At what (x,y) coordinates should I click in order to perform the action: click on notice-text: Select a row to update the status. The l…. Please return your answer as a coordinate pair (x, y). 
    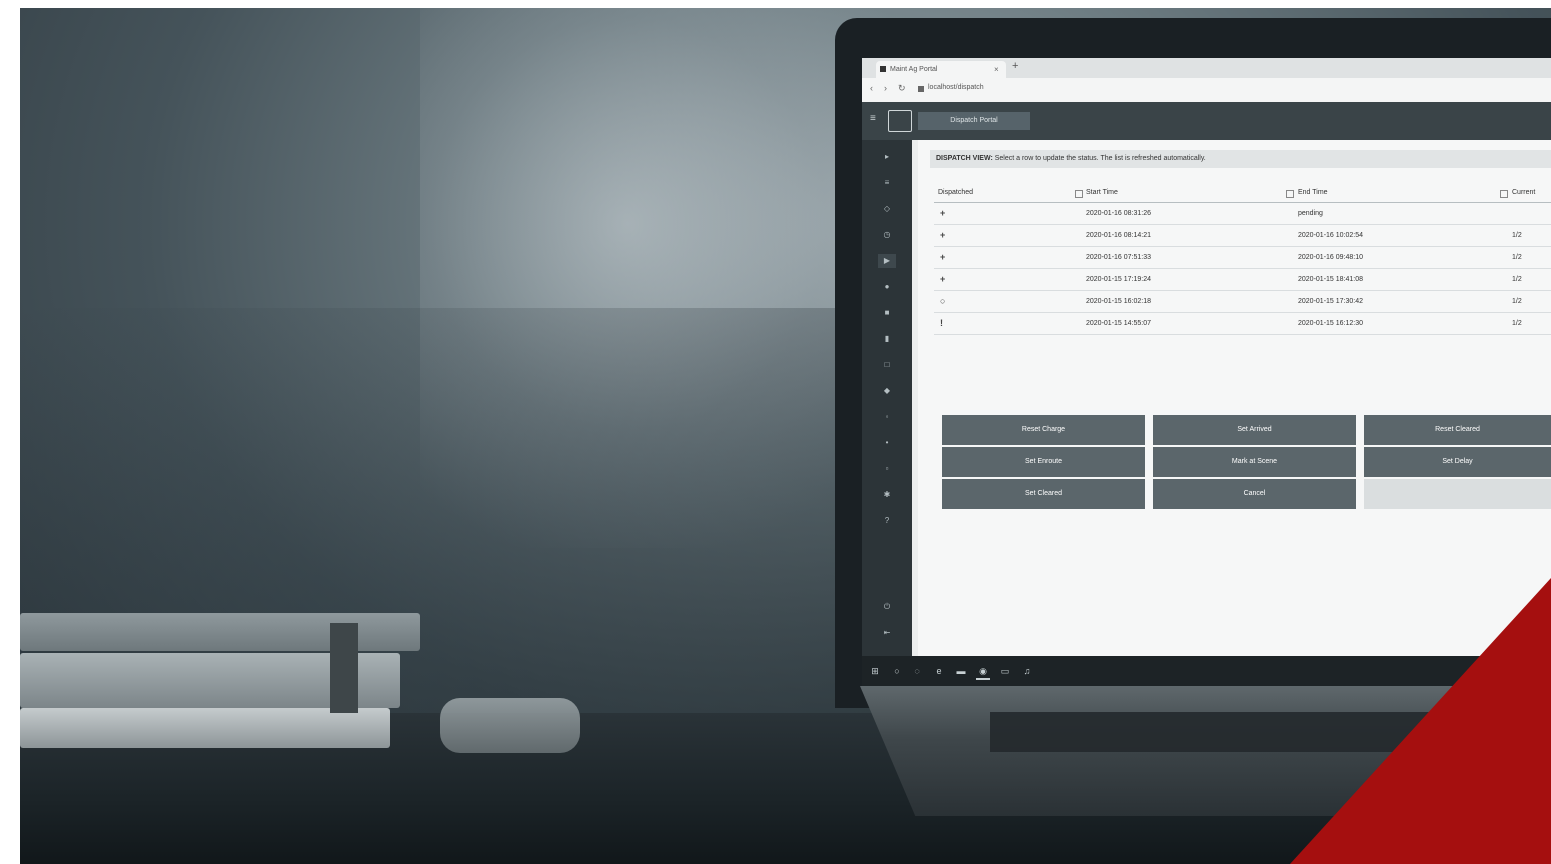
    Looking at the image, I should click on (1100, 158).